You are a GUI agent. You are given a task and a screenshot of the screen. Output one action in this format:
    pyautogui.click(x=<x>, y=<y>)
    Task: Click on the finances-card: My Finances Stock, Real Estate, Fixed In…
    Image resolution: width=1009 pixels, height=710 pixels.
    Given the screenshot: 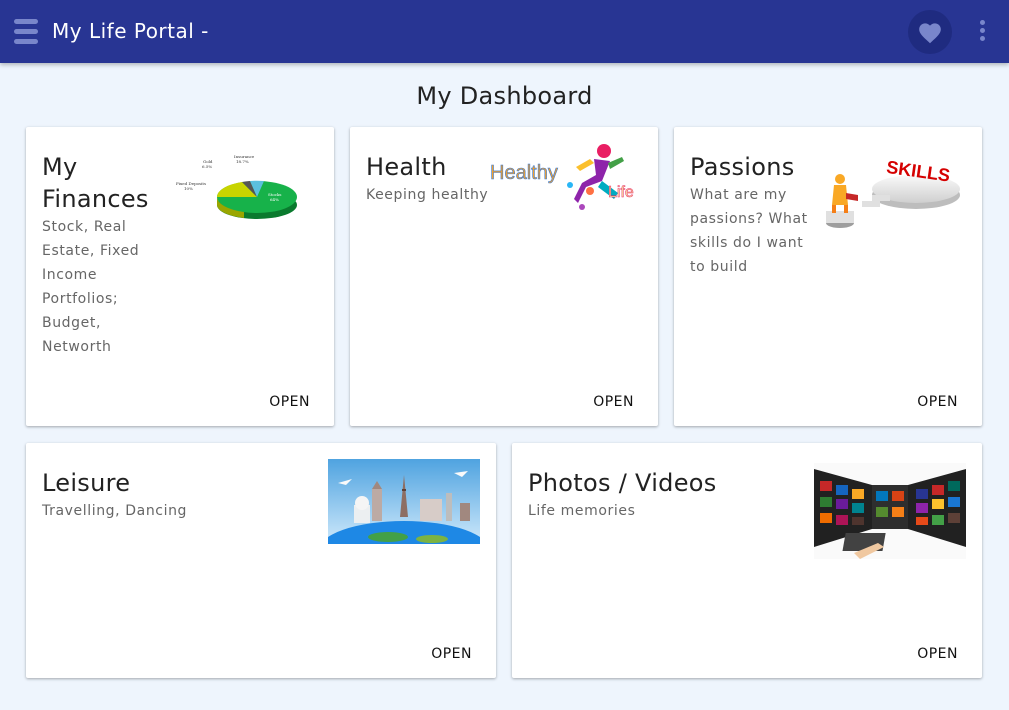 What is the action you would take?
    pyautogui.click(x=180, y=276)
    